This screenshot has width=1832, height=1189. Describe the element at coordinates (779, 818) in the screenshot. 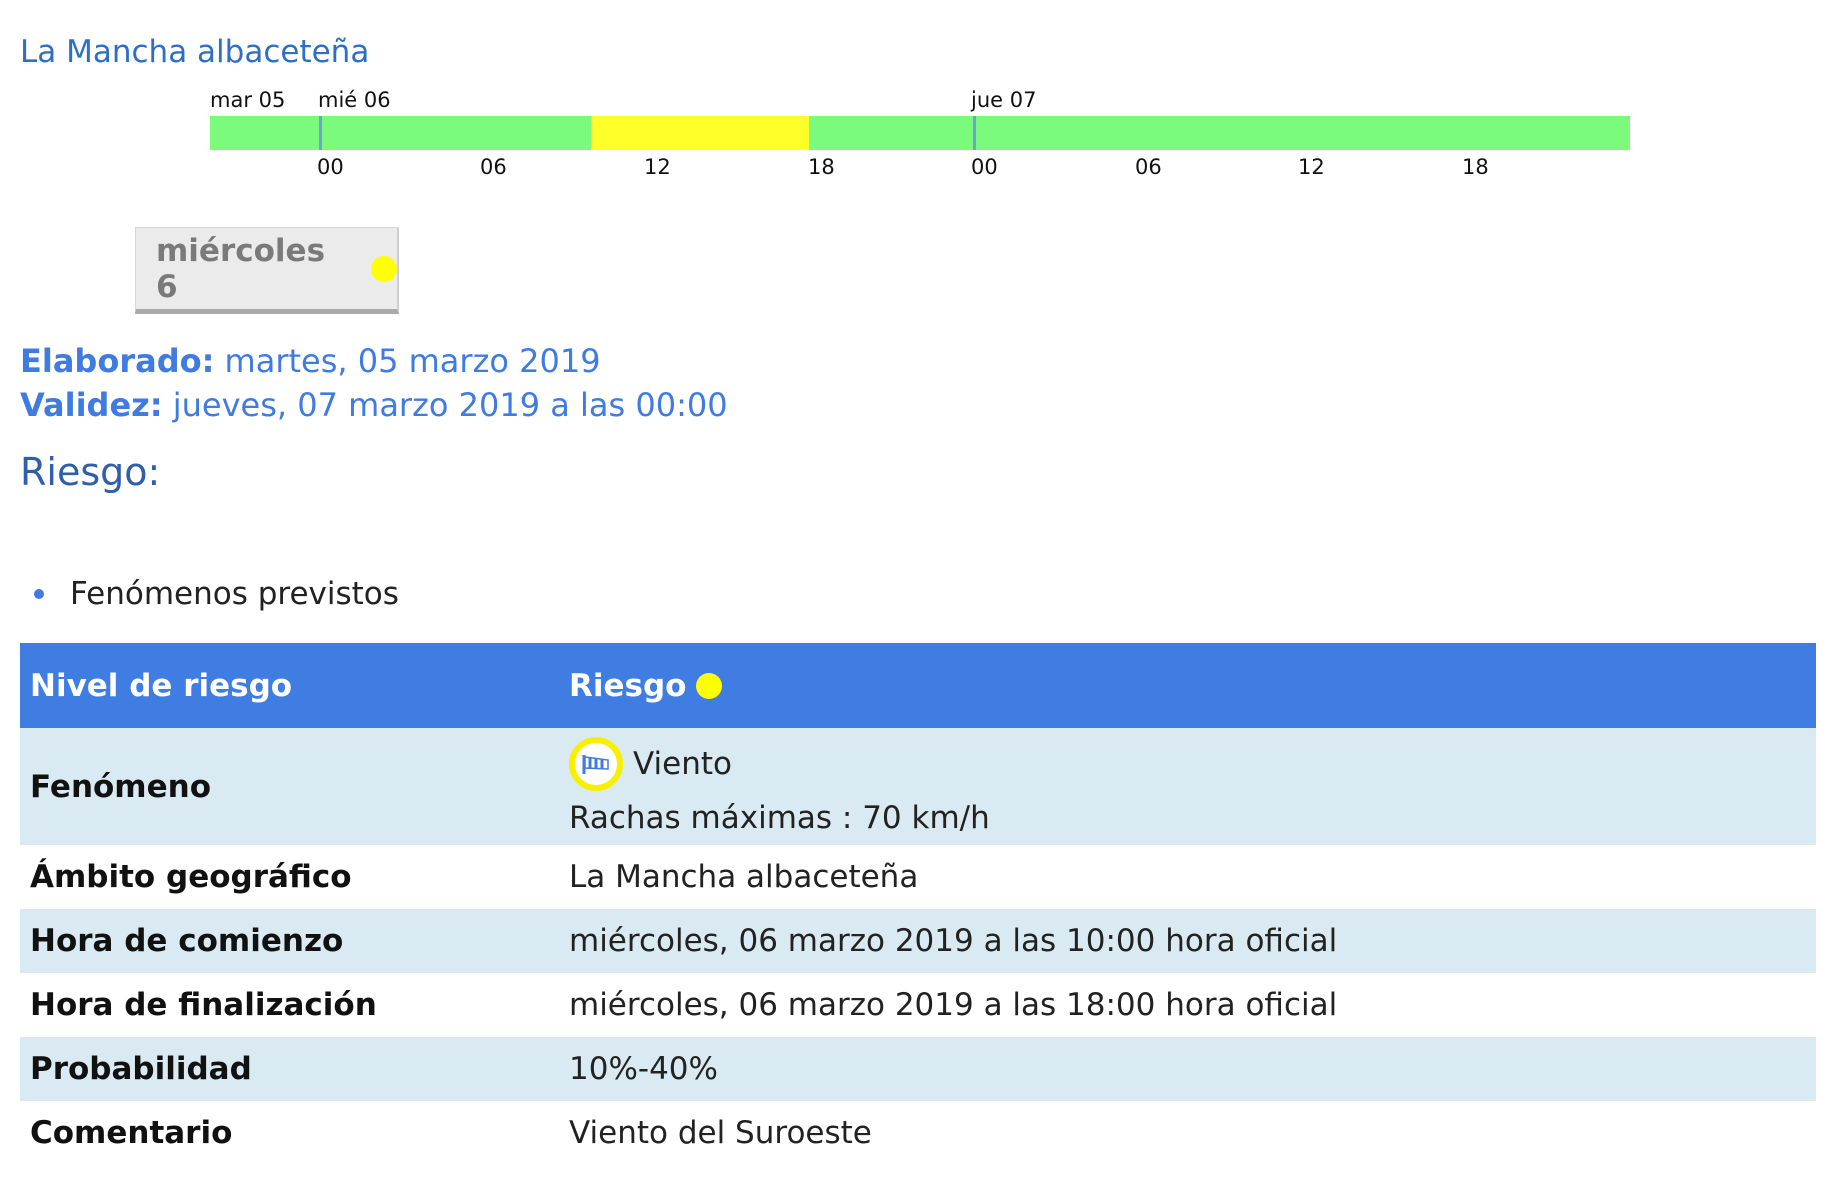

I see `fenomeno-detail: Rachas máximas : 70 km/h` at that location.